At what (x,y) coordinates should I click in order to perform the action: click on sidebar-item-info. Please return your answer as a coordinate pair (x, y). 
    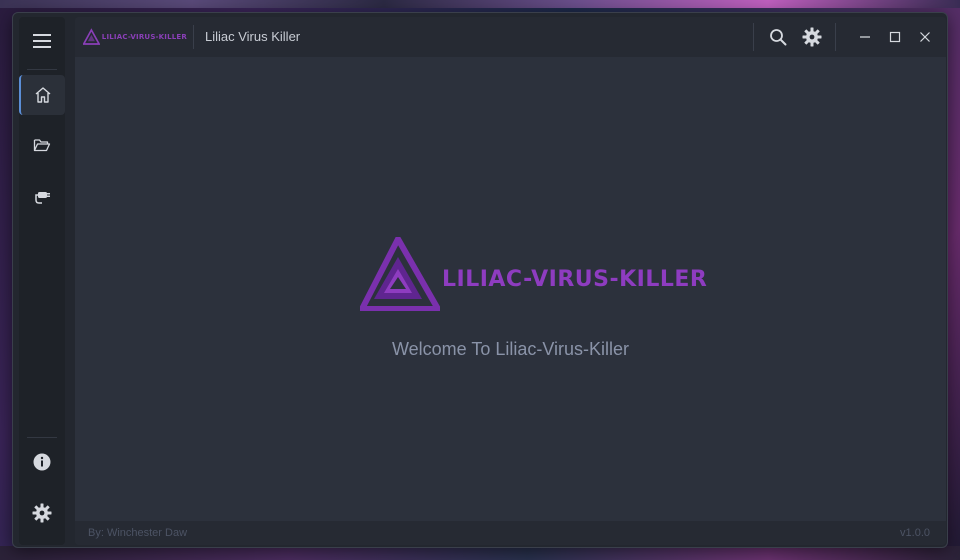
    Looking at the image, I should click on (42, 462).